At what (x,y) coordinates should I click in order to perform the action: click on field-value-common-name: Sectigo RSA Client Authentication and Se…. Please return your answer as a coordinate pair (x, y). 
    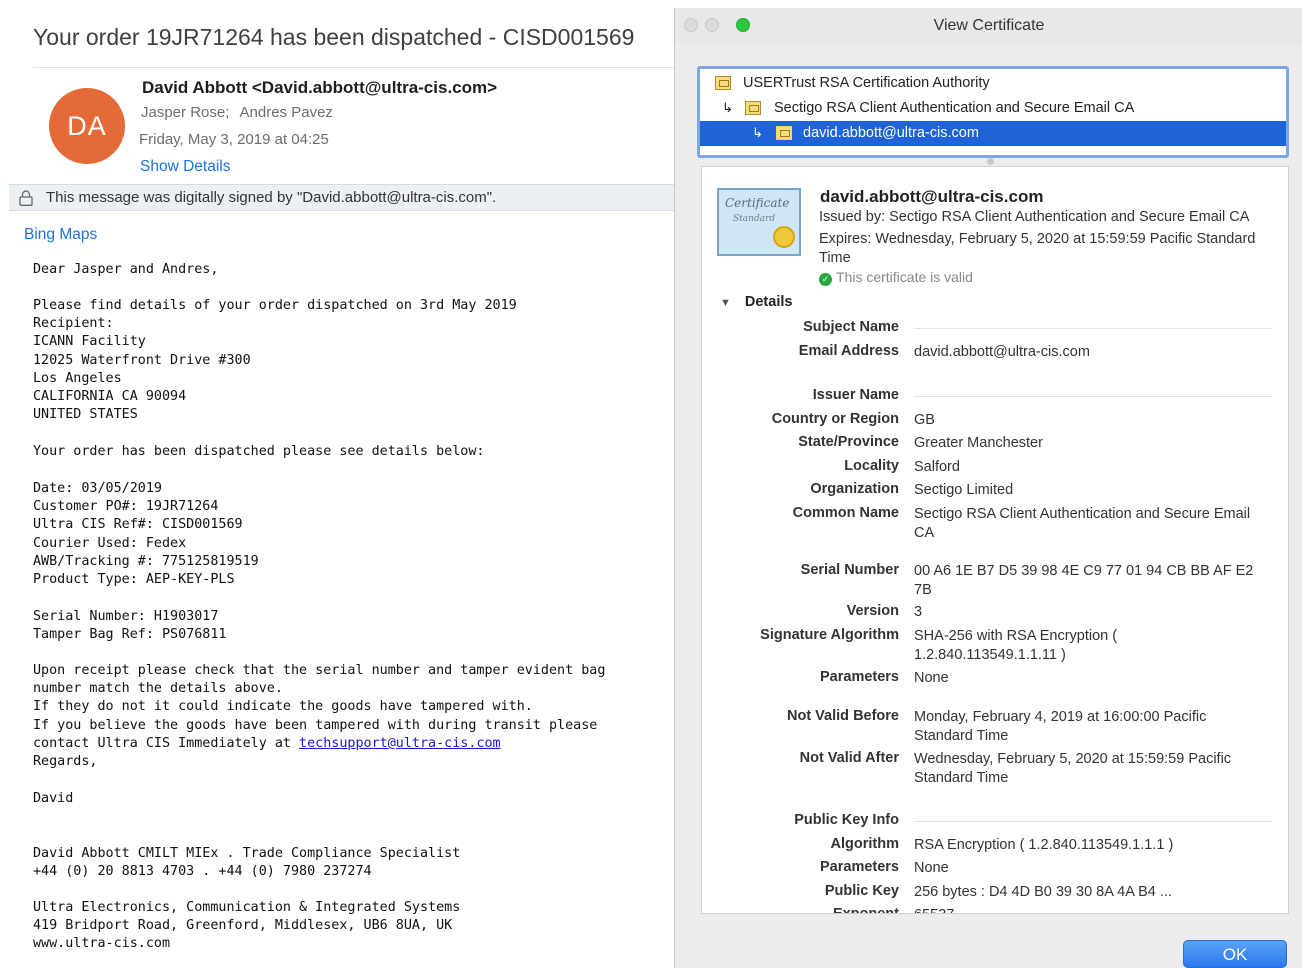
    Looking at the image, I should click on (1082, 523).